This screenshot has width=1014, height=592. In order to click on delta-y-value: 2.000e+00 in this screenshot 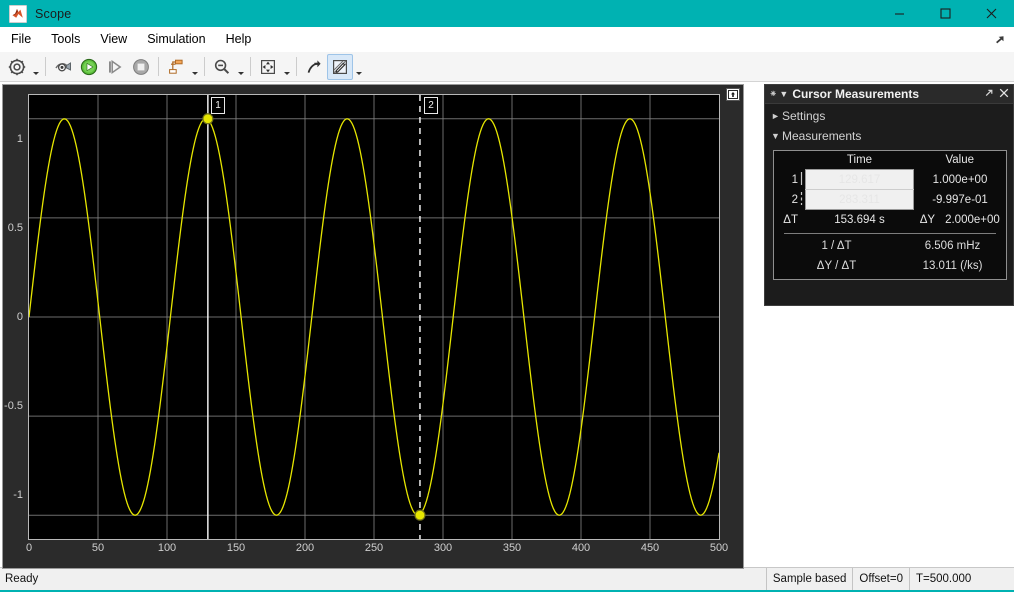, I will do `click(972, 219)`.